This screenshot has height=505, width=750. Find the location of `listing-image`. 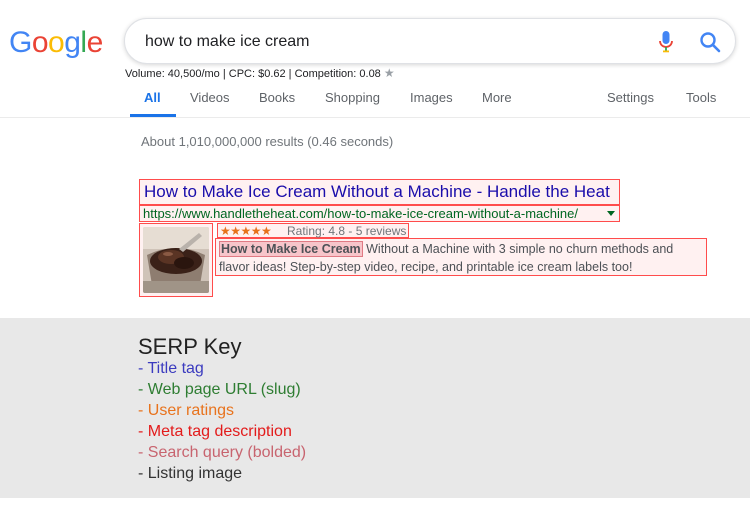

listing-image is located at coordinates (176, 260).